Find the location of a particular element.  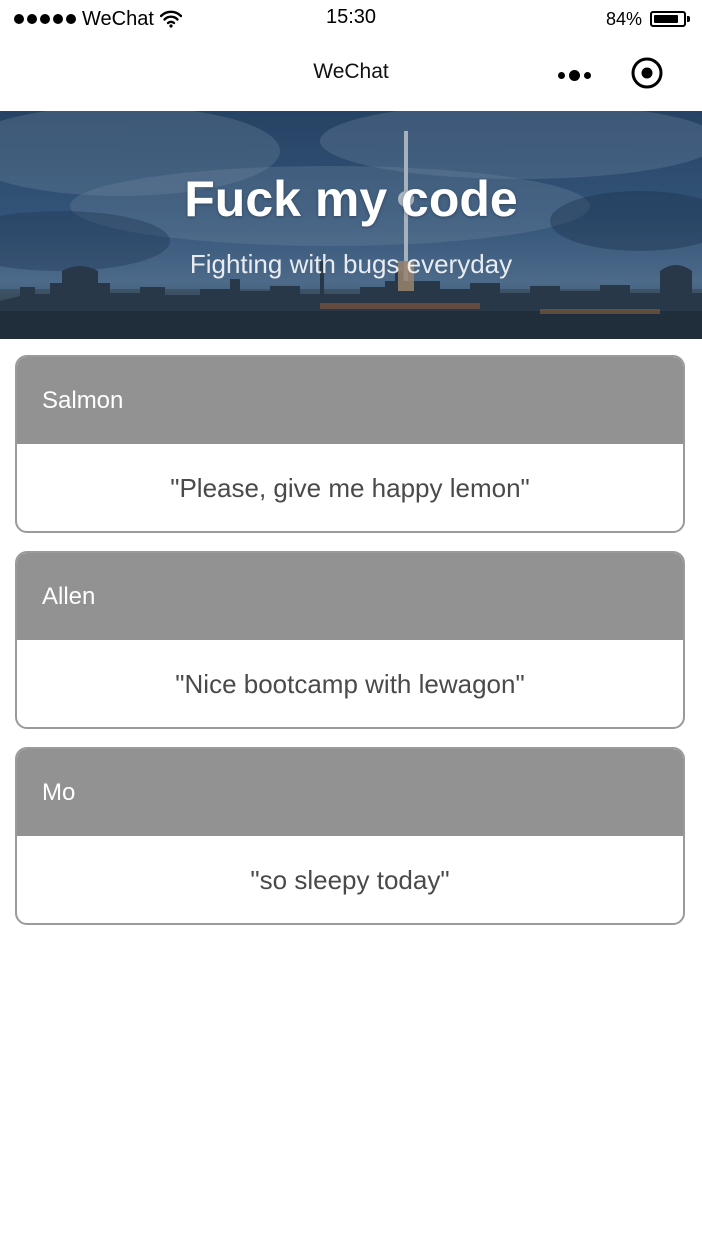

card-quote: "Please, give me happy lemon" is located at coordinates (350, 488).